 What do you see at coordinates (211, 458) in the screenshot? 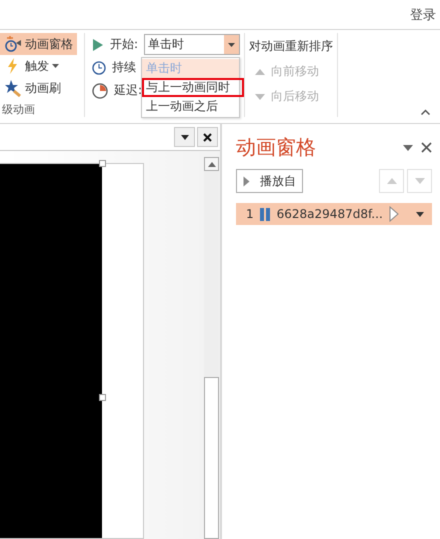
I see `scroll-thumb` at bounding box center [211, 458].